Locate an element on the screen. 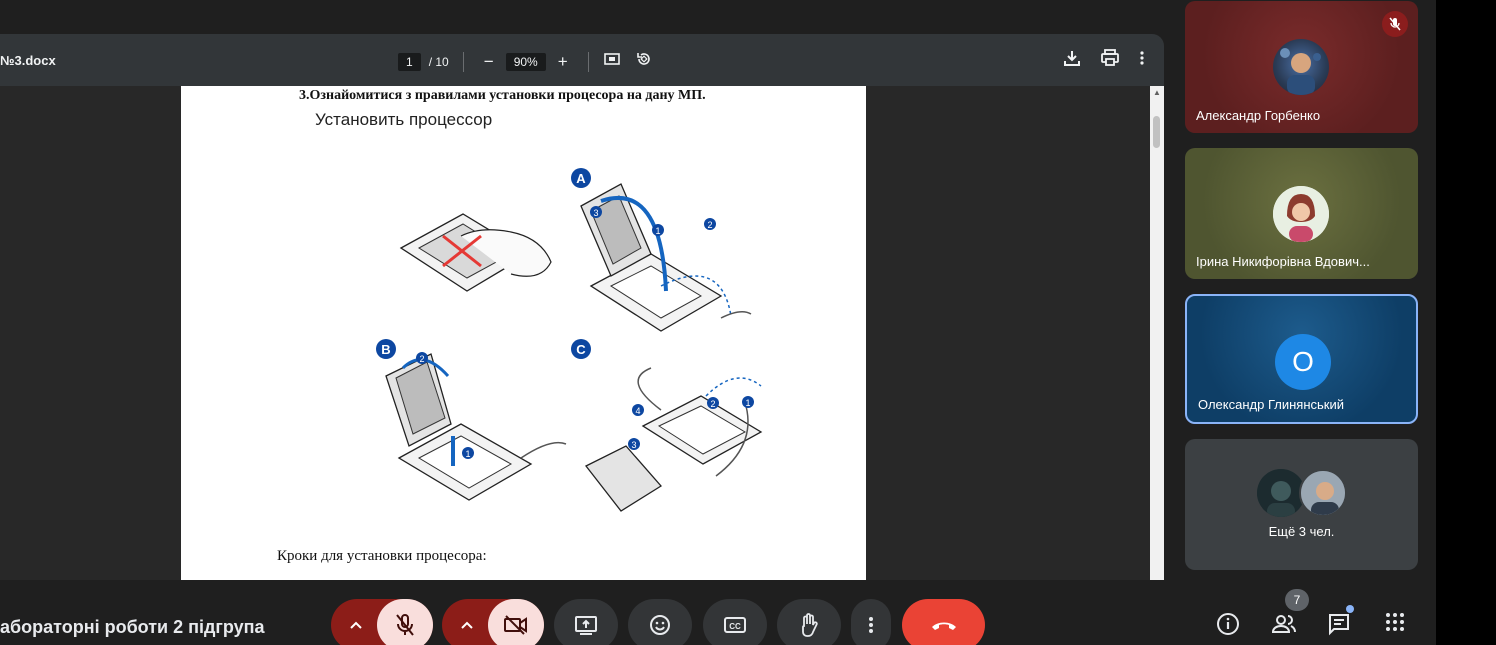 The width and height of the screenshot is (1496, 645). meeting-info-button is located at coordinates (1228, 626).